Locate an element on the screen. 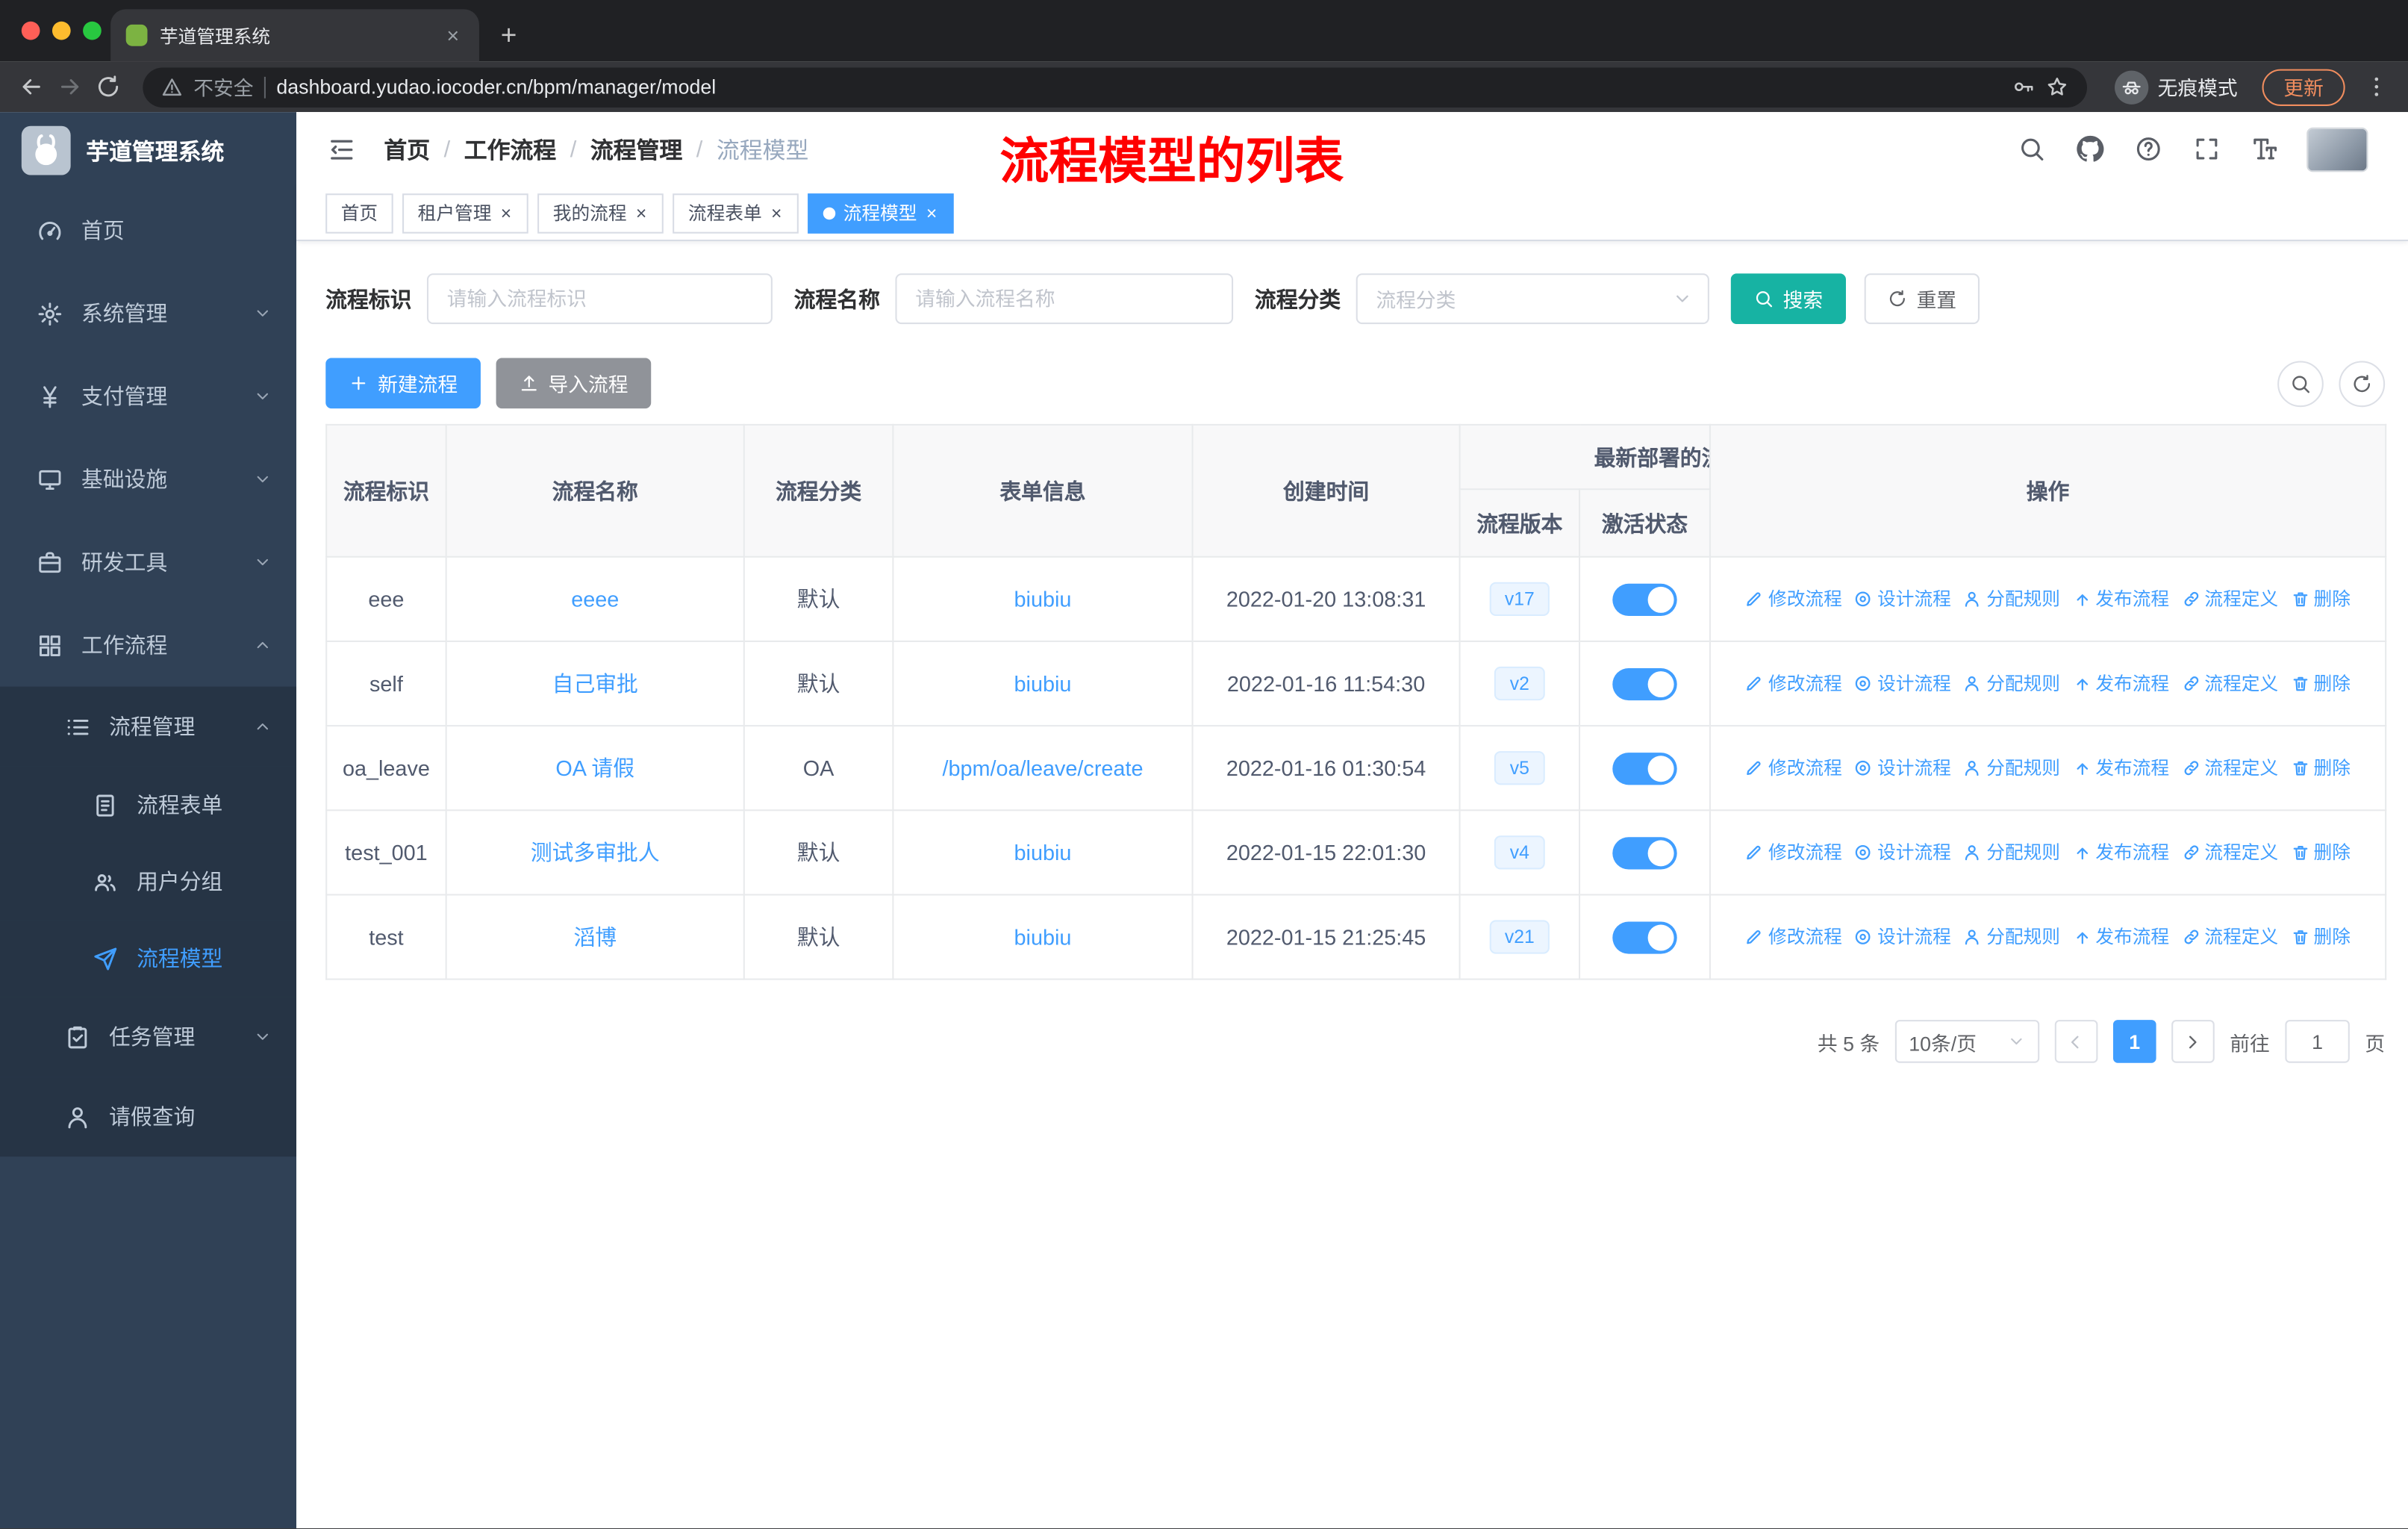  create-process-button: 新建流程 is located at coordinates (403, 383).